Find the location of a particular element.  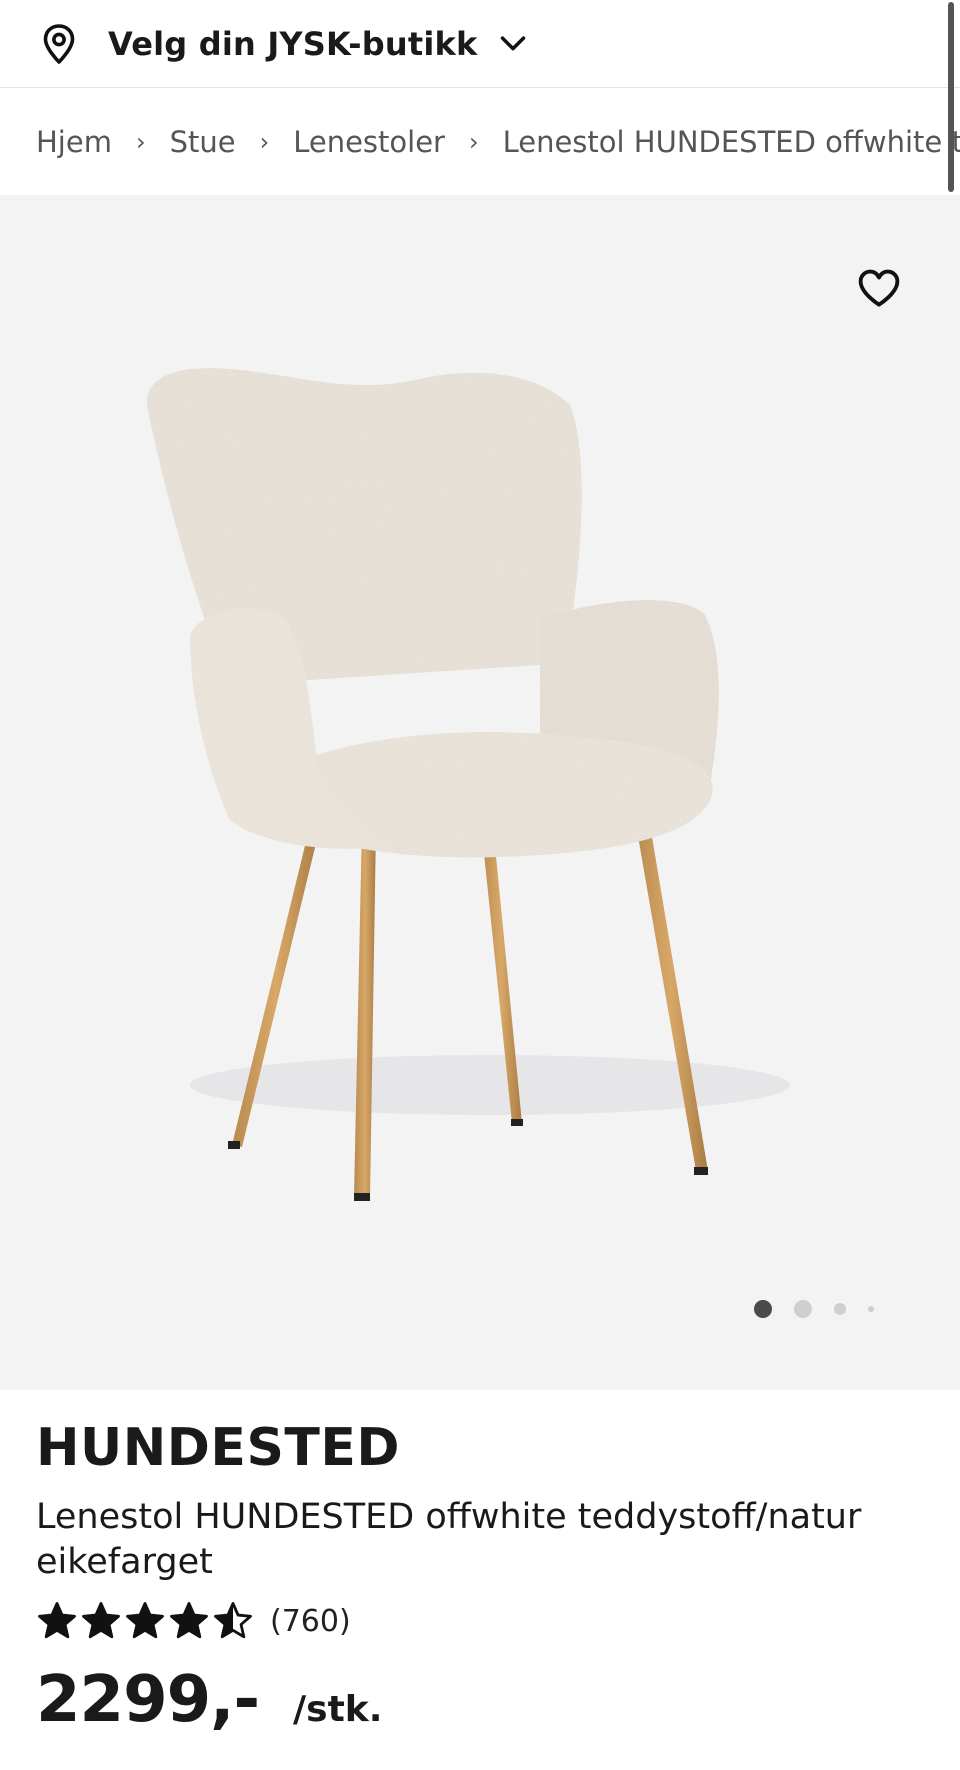

product-brand: HUNDESTED is located at coordinates (218, 1448).